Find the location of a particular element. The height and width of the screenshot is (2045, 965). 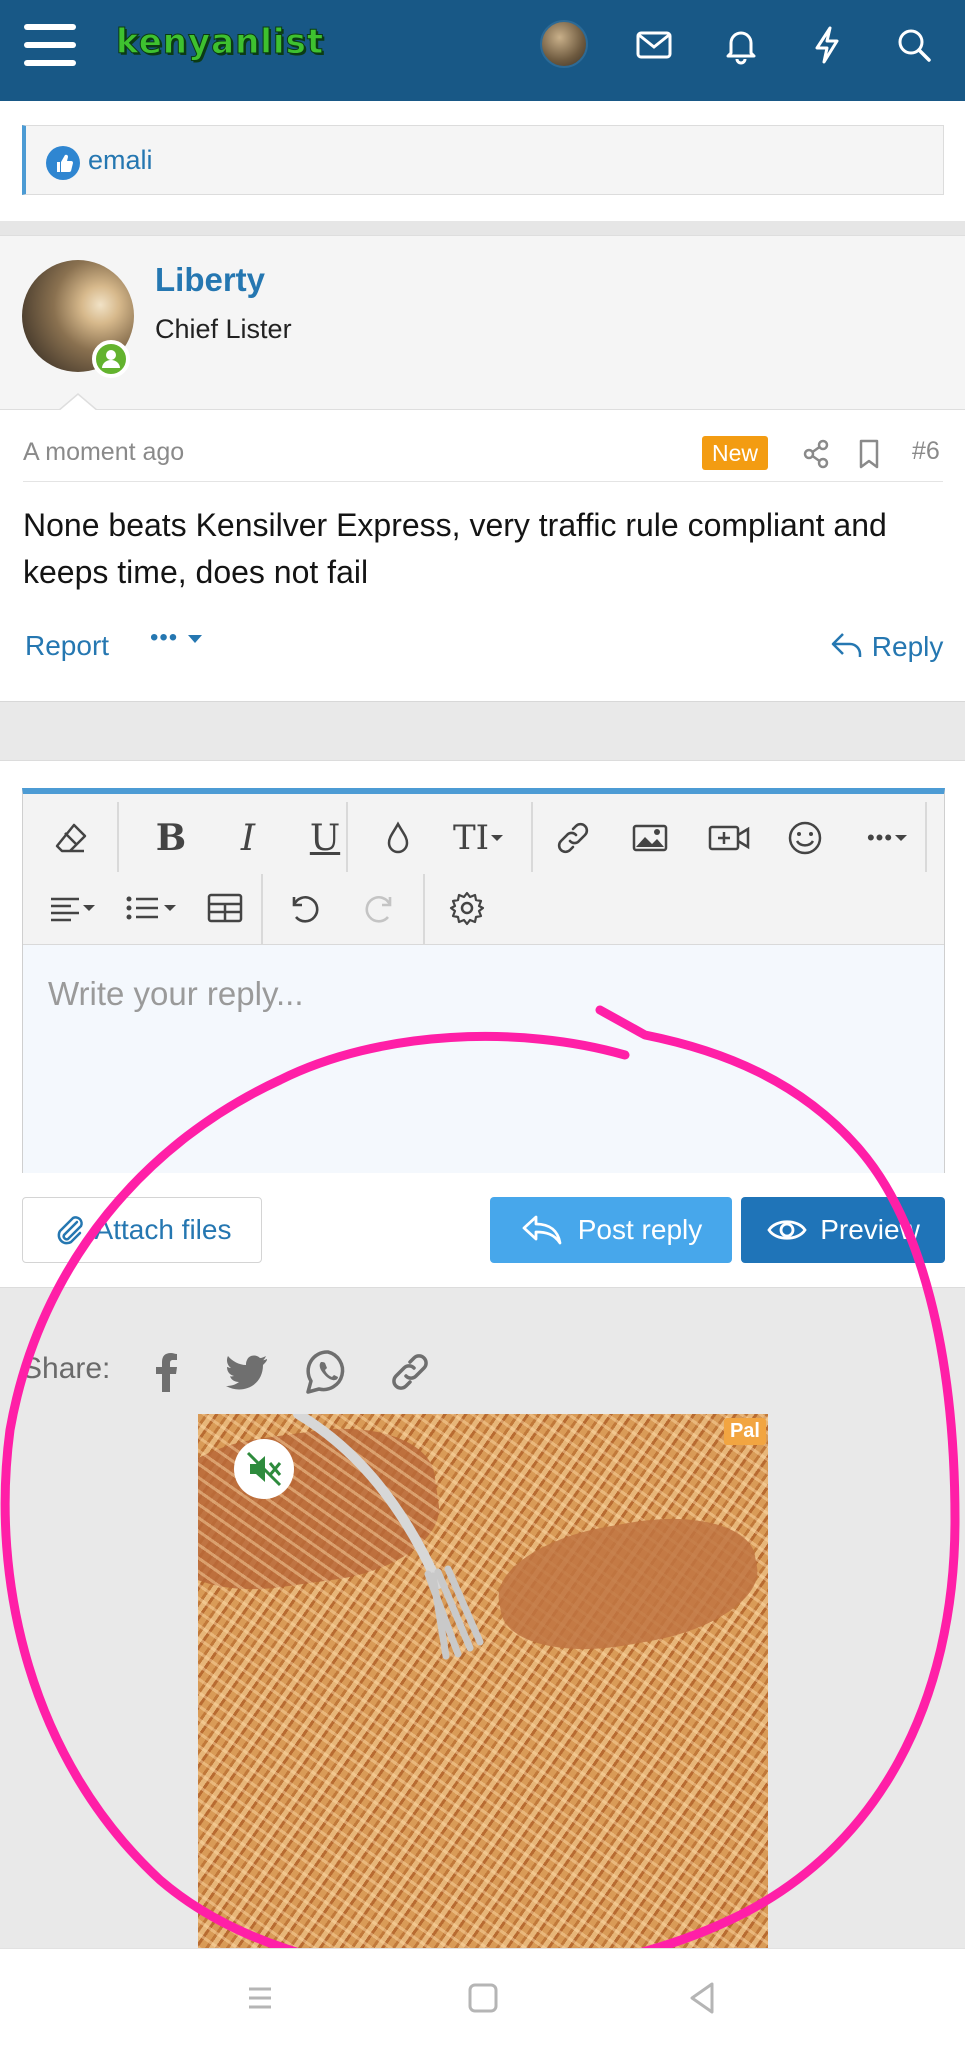

reply-arrow-icon is located at coordinates (542, 1230).